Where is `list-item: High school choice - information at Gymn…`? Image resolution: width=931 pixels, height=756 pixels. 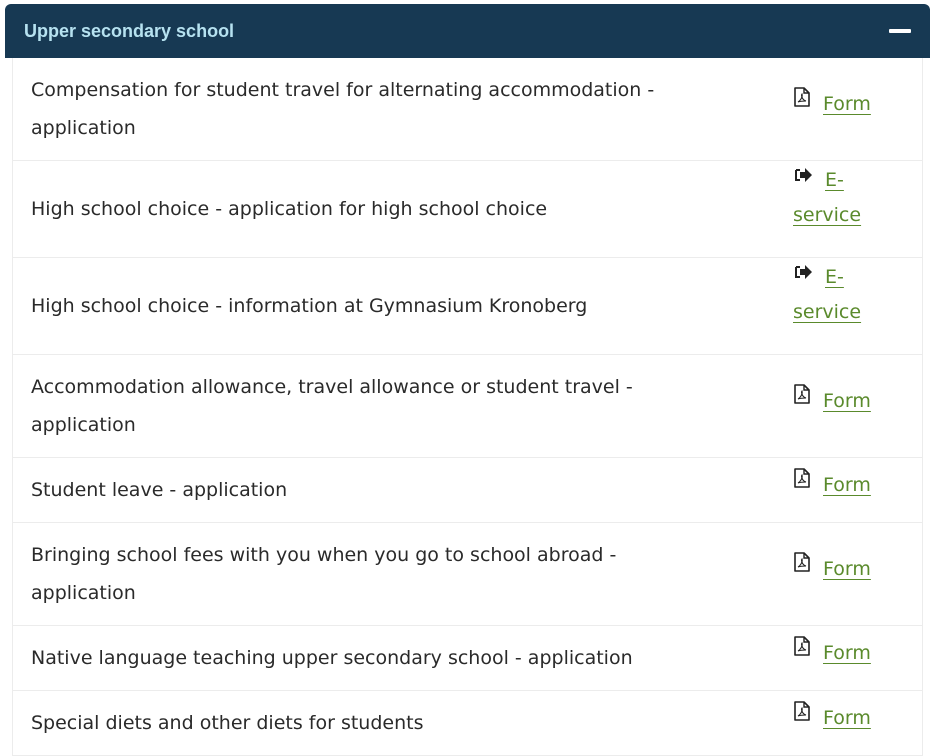 list-item: High school choice - information at Gymn… is located at coordinates (467, 306).